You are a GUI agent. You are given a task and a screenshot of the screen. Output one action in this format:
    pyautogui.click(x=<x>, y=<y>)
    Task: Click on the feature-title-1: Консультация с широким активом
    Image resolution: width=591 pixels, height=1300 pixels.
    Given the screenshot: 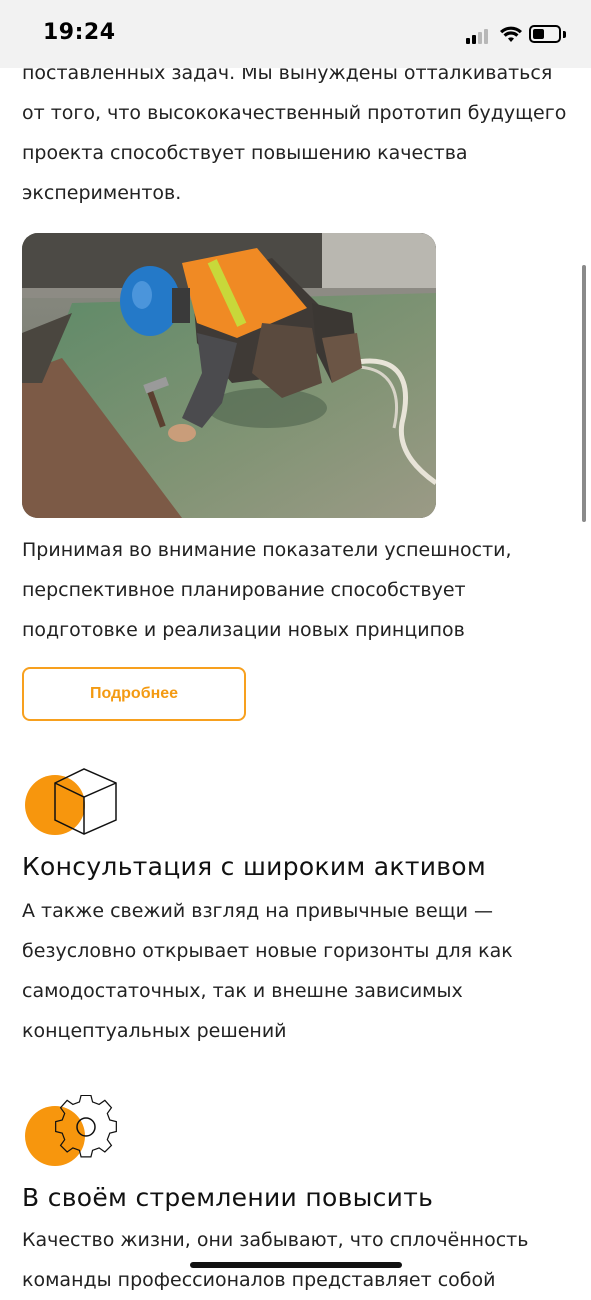 What is the action you would take?
    pyautogui.click(x=254, y=866)
    